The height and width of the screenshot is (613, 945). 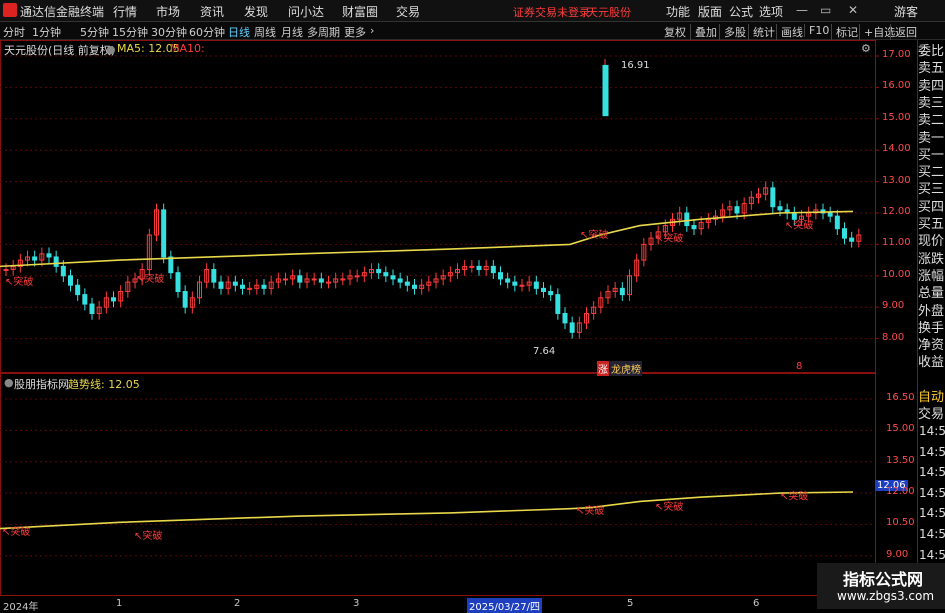 What do you see at coordinates (292, 32) in the screenshot?
I see `period-monthly: 月线` at bounding box center [292, 32].